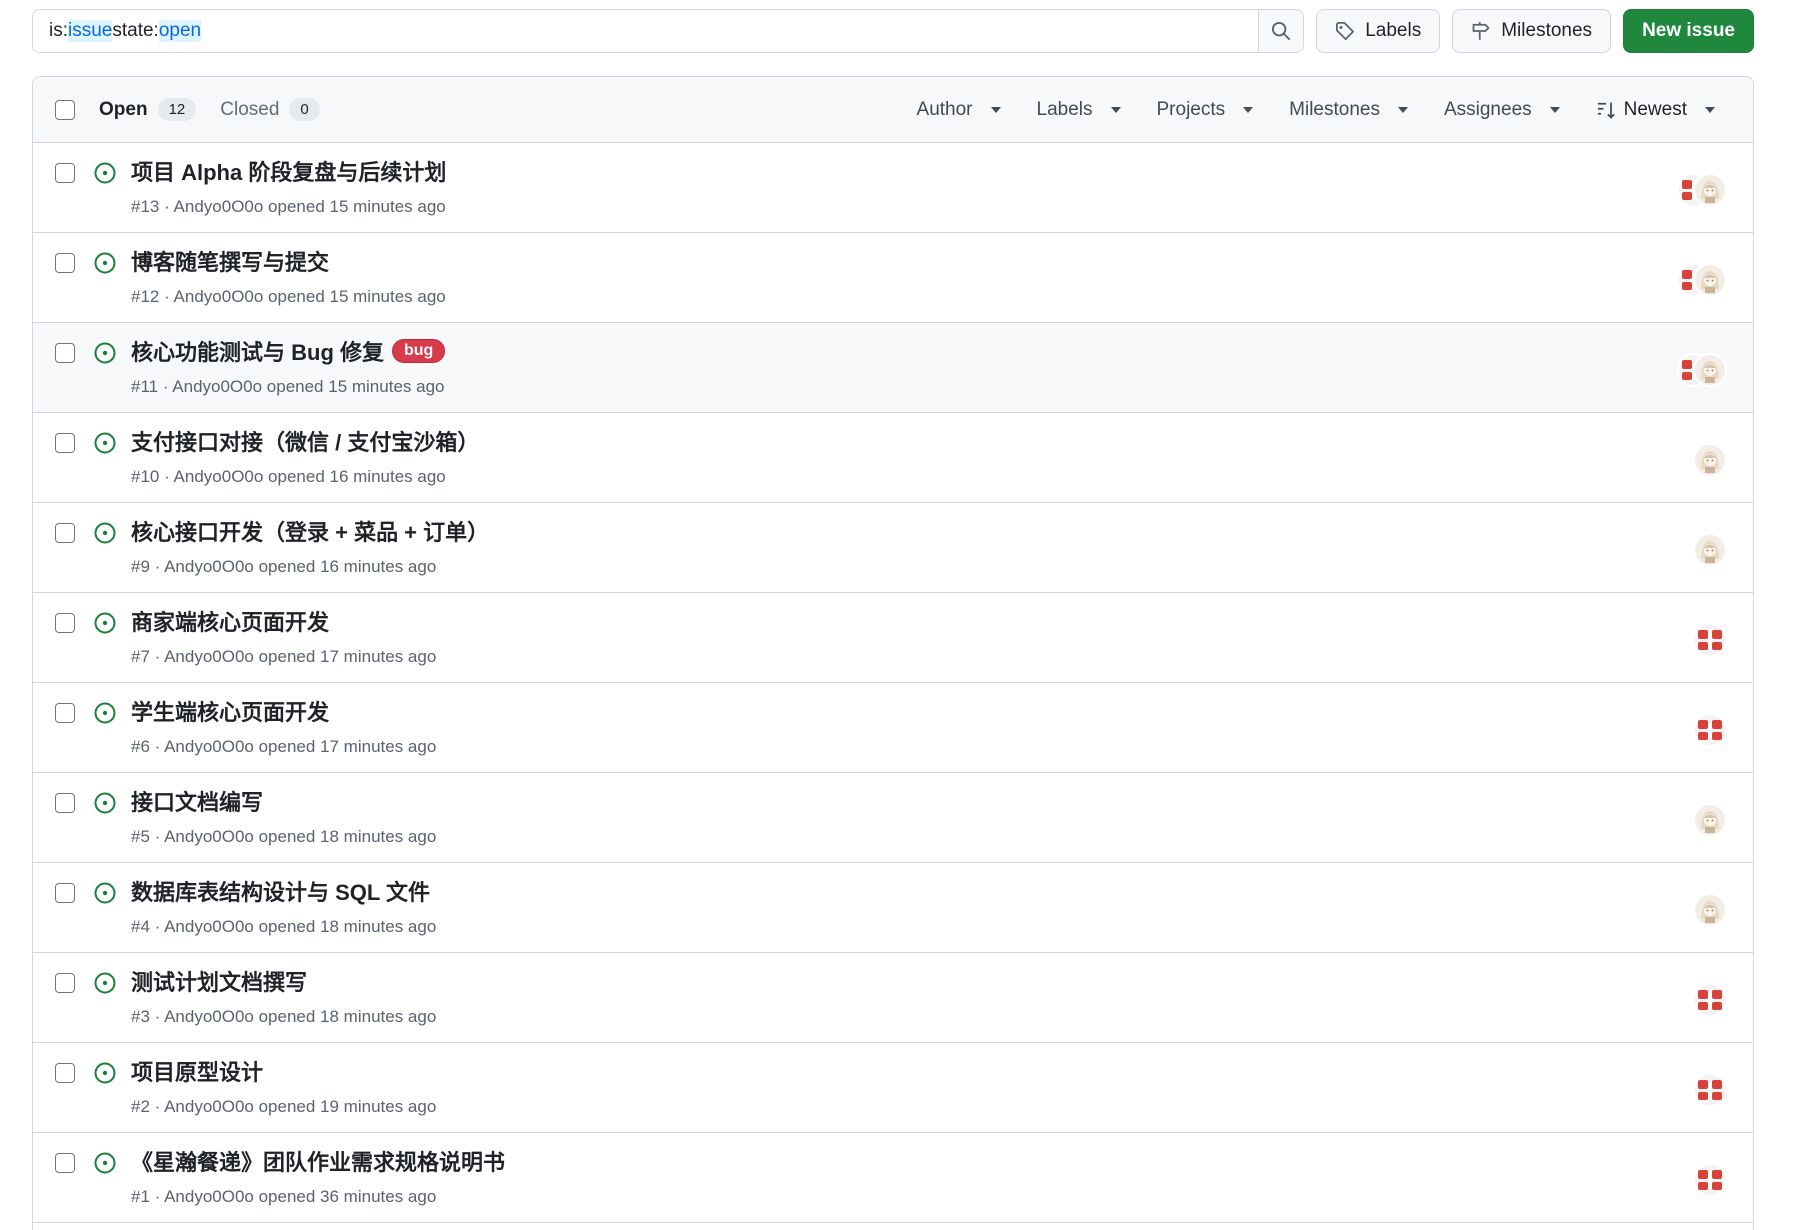 This screenshot has height=1230, width=1794. I want to click on issue-title-link: 核心功能测试与 Bug 修复, so click(257, 351).